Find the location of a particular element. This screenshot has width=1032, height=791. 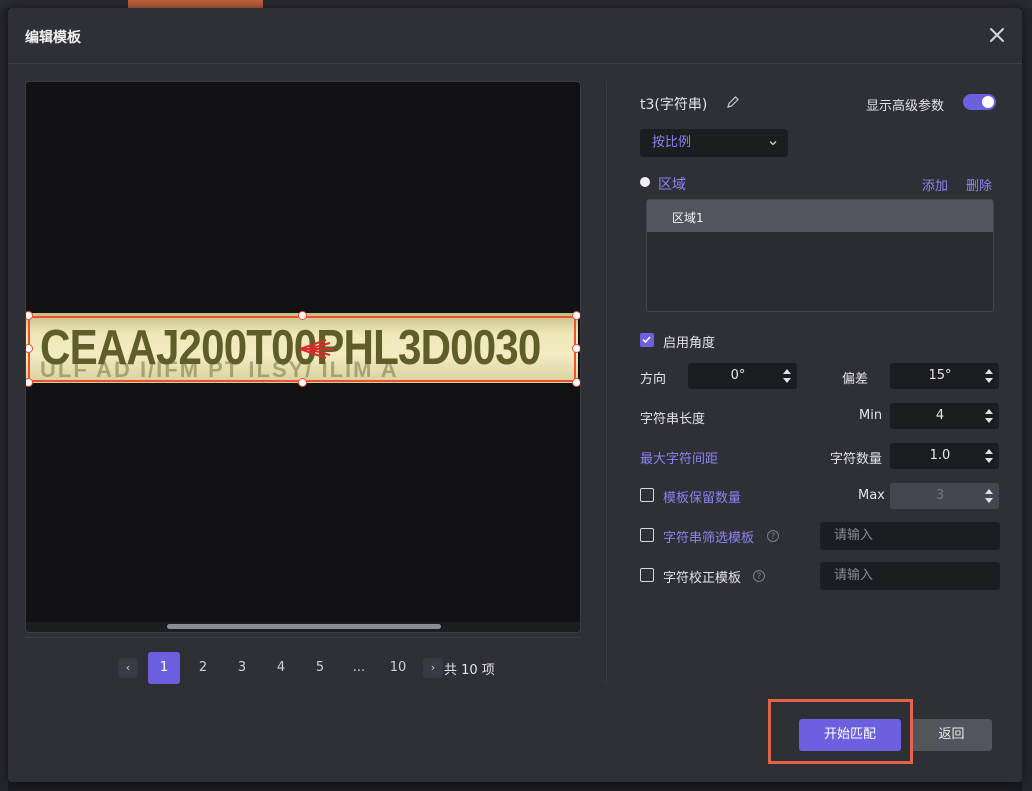

filter-template-input: 请输入 is located at coordinates (910, 536).